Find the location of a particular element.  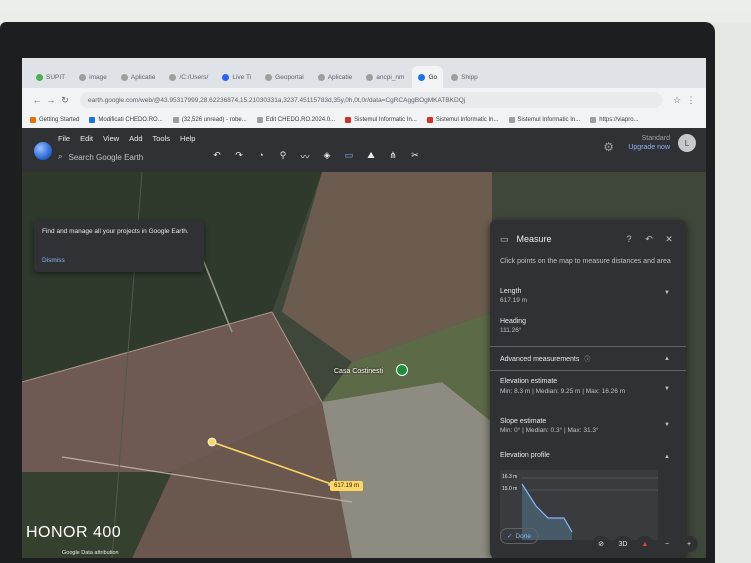

profile-label: Elevation profile is located at coordinates (525, 455).